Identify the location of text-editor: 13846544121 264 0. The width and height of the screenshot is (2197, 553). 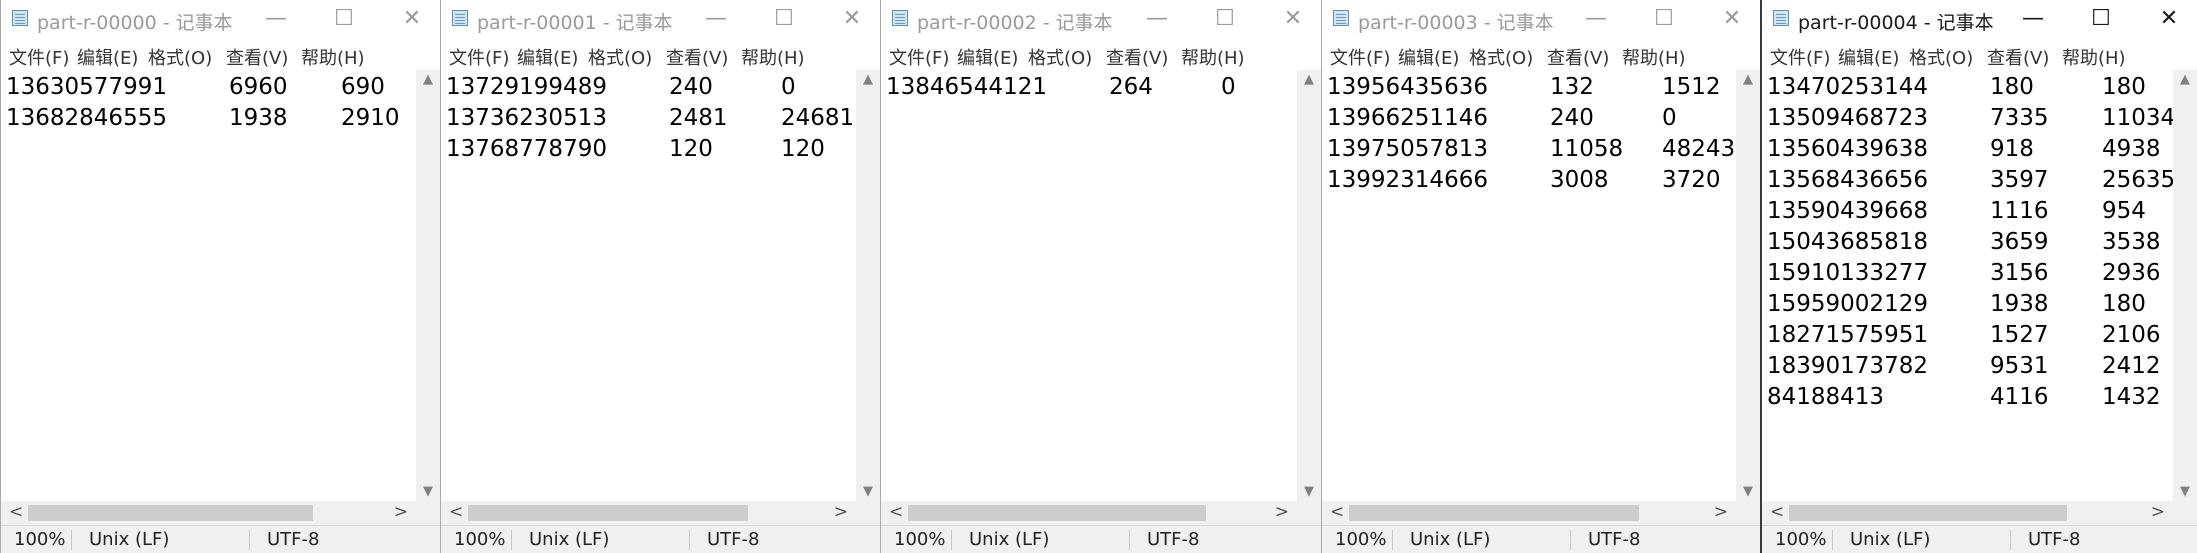
(1089, 285).